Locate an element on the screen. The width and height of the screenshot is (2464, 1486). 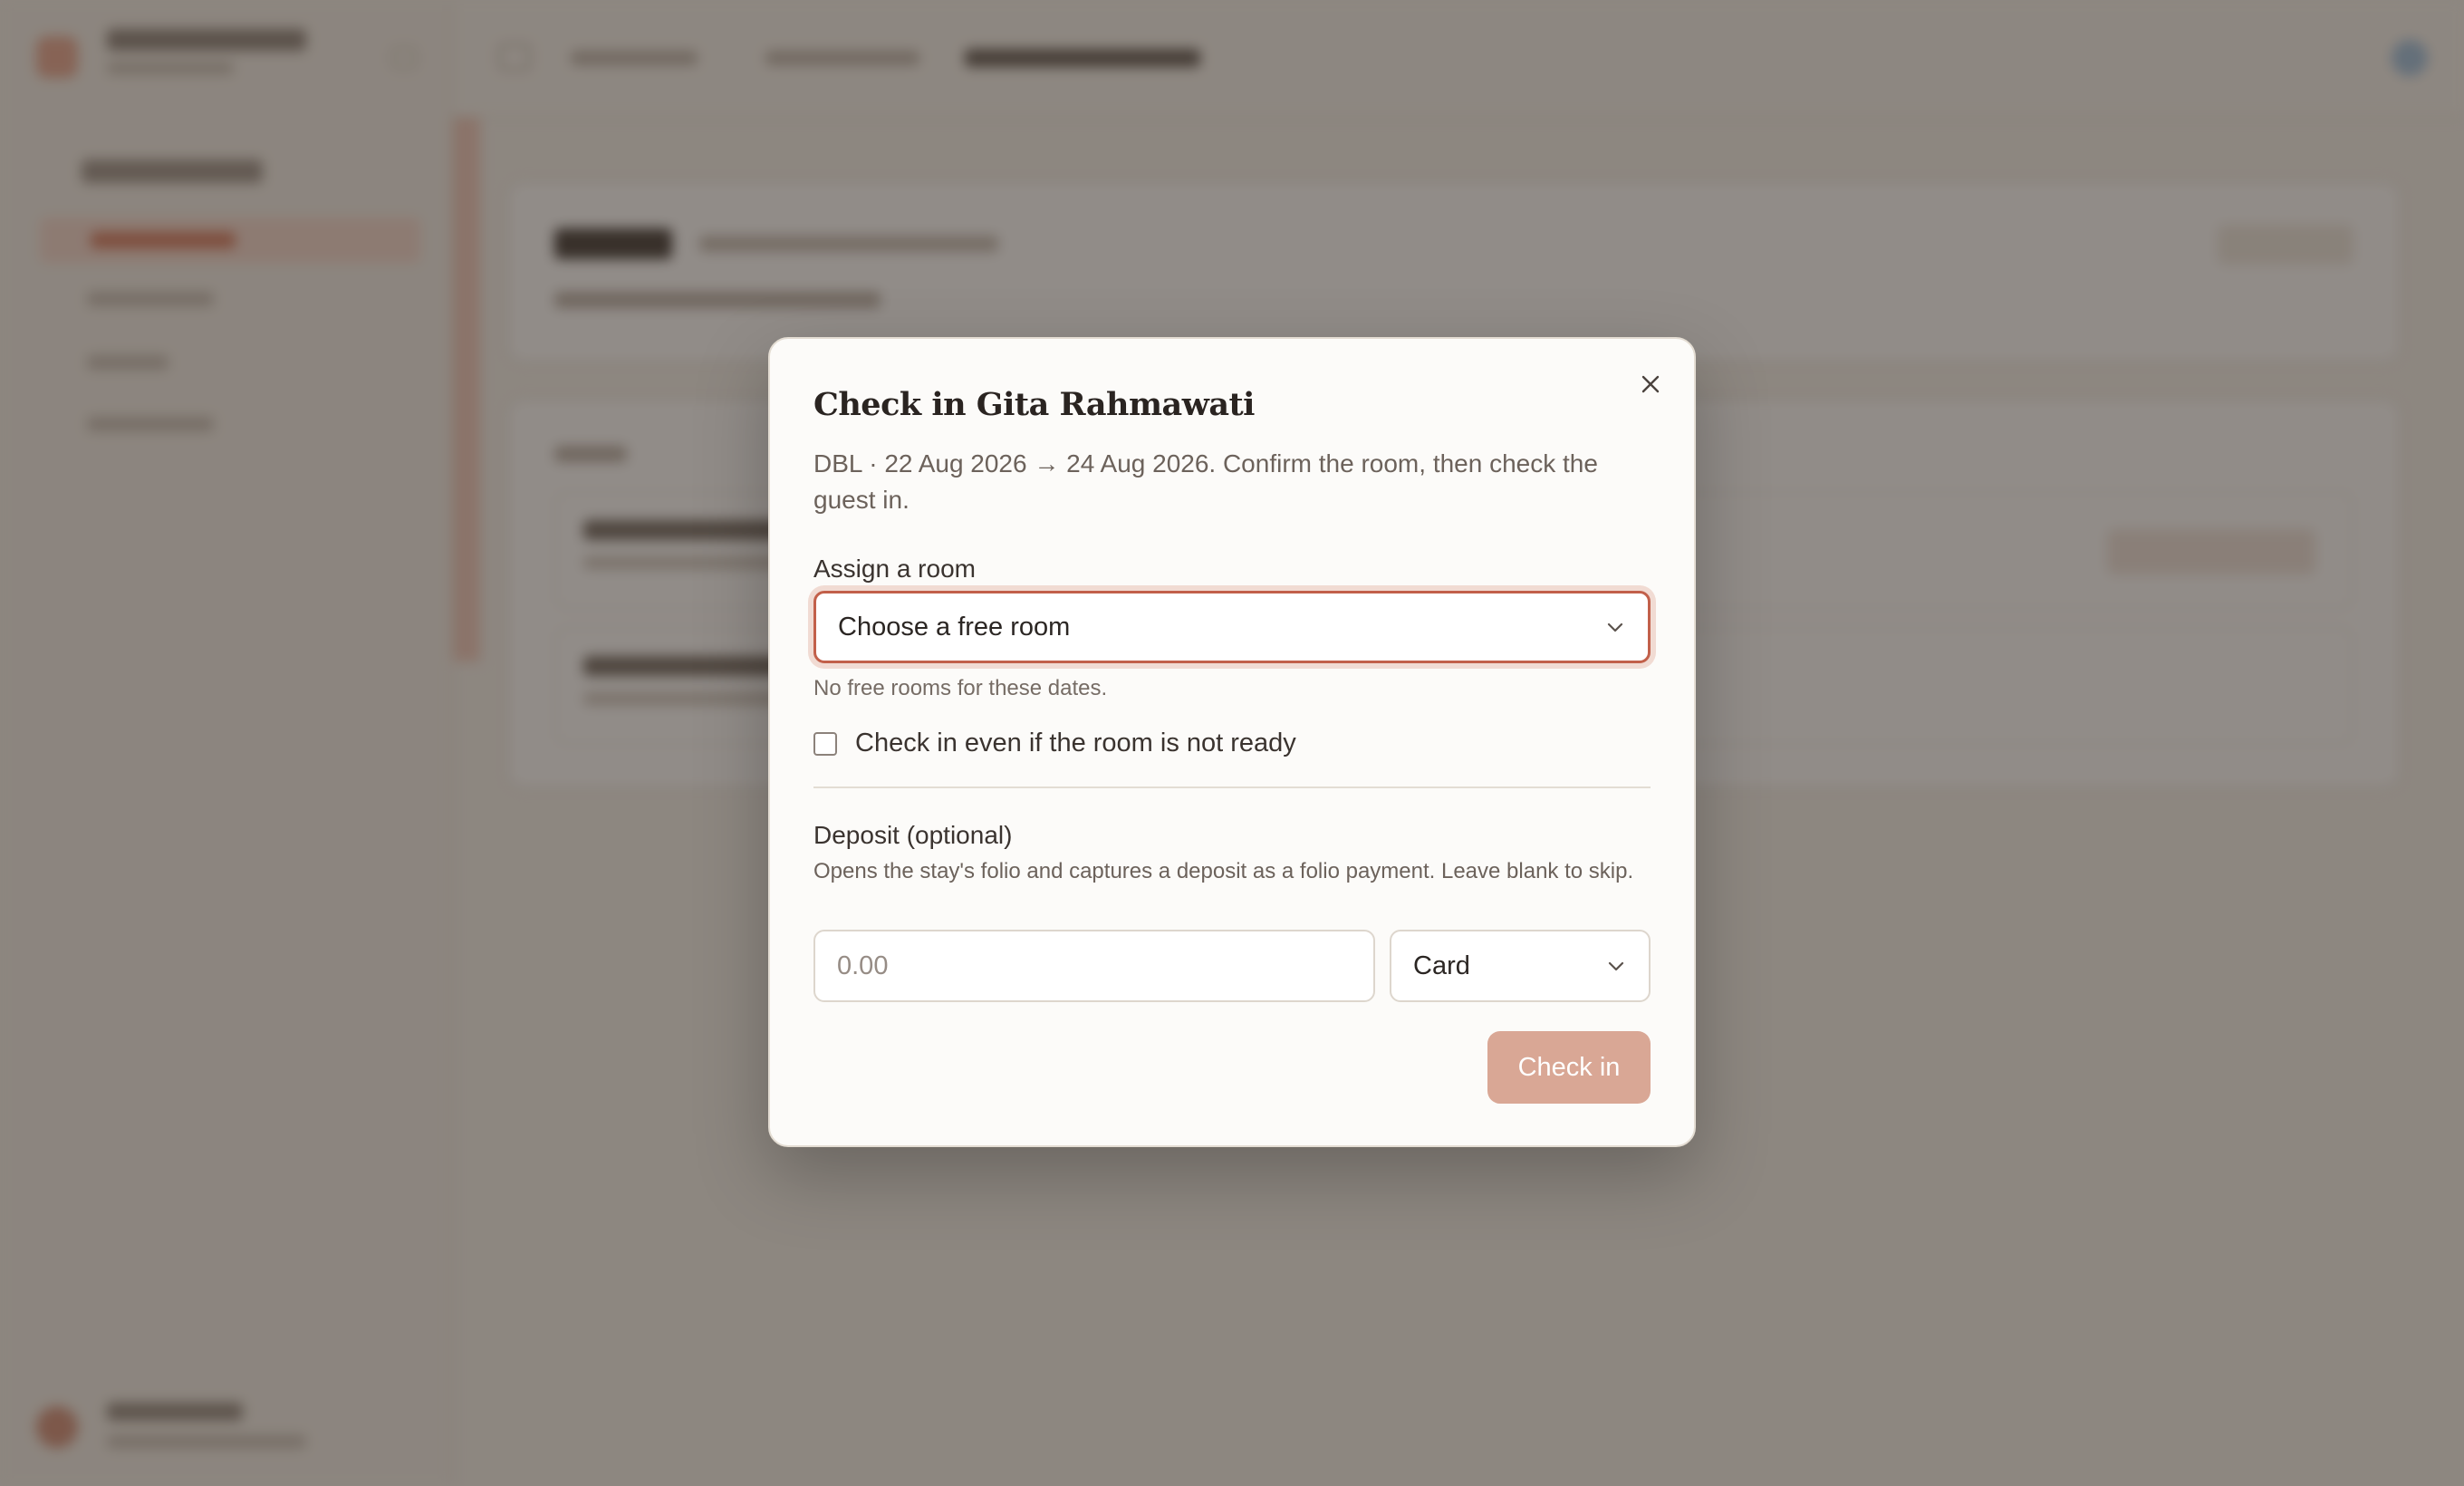
close-icon is located at coordinates (1650, 384).